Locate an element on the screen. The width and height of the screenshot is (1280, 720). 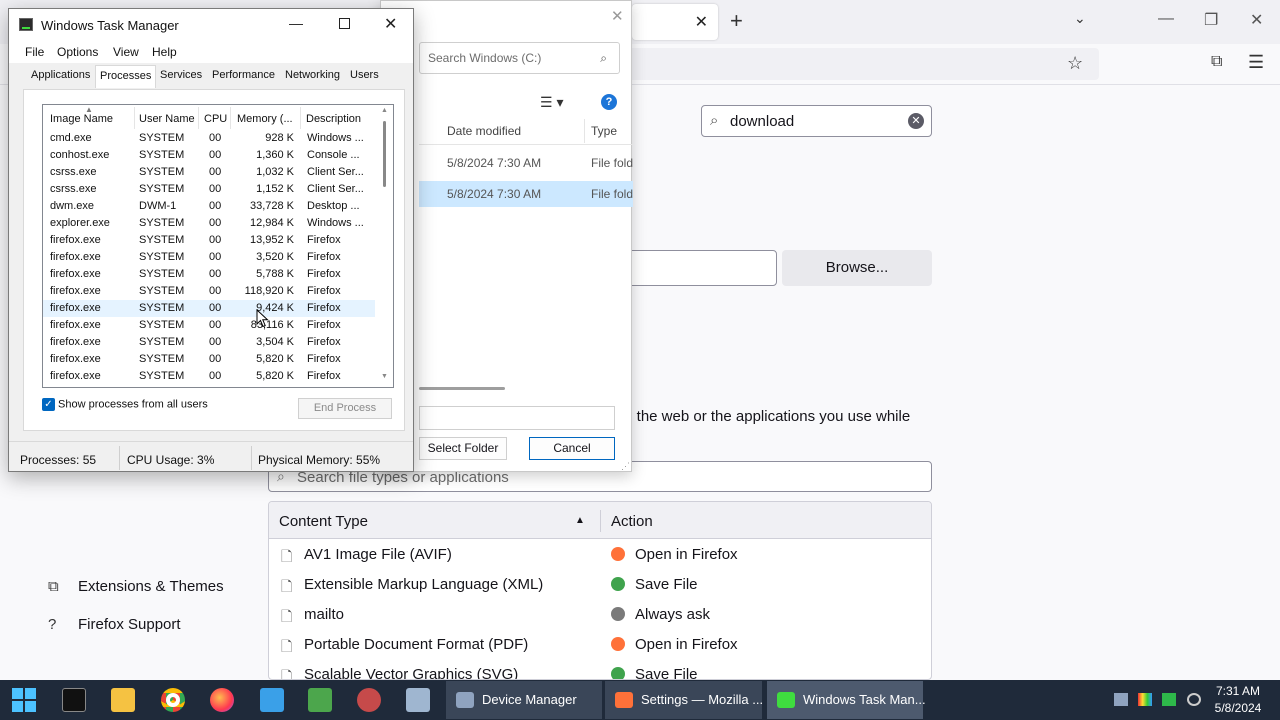
process-row: firefox.exe SYSTEM 00 9,424 K Firefox is located at coordinates (209, 308).